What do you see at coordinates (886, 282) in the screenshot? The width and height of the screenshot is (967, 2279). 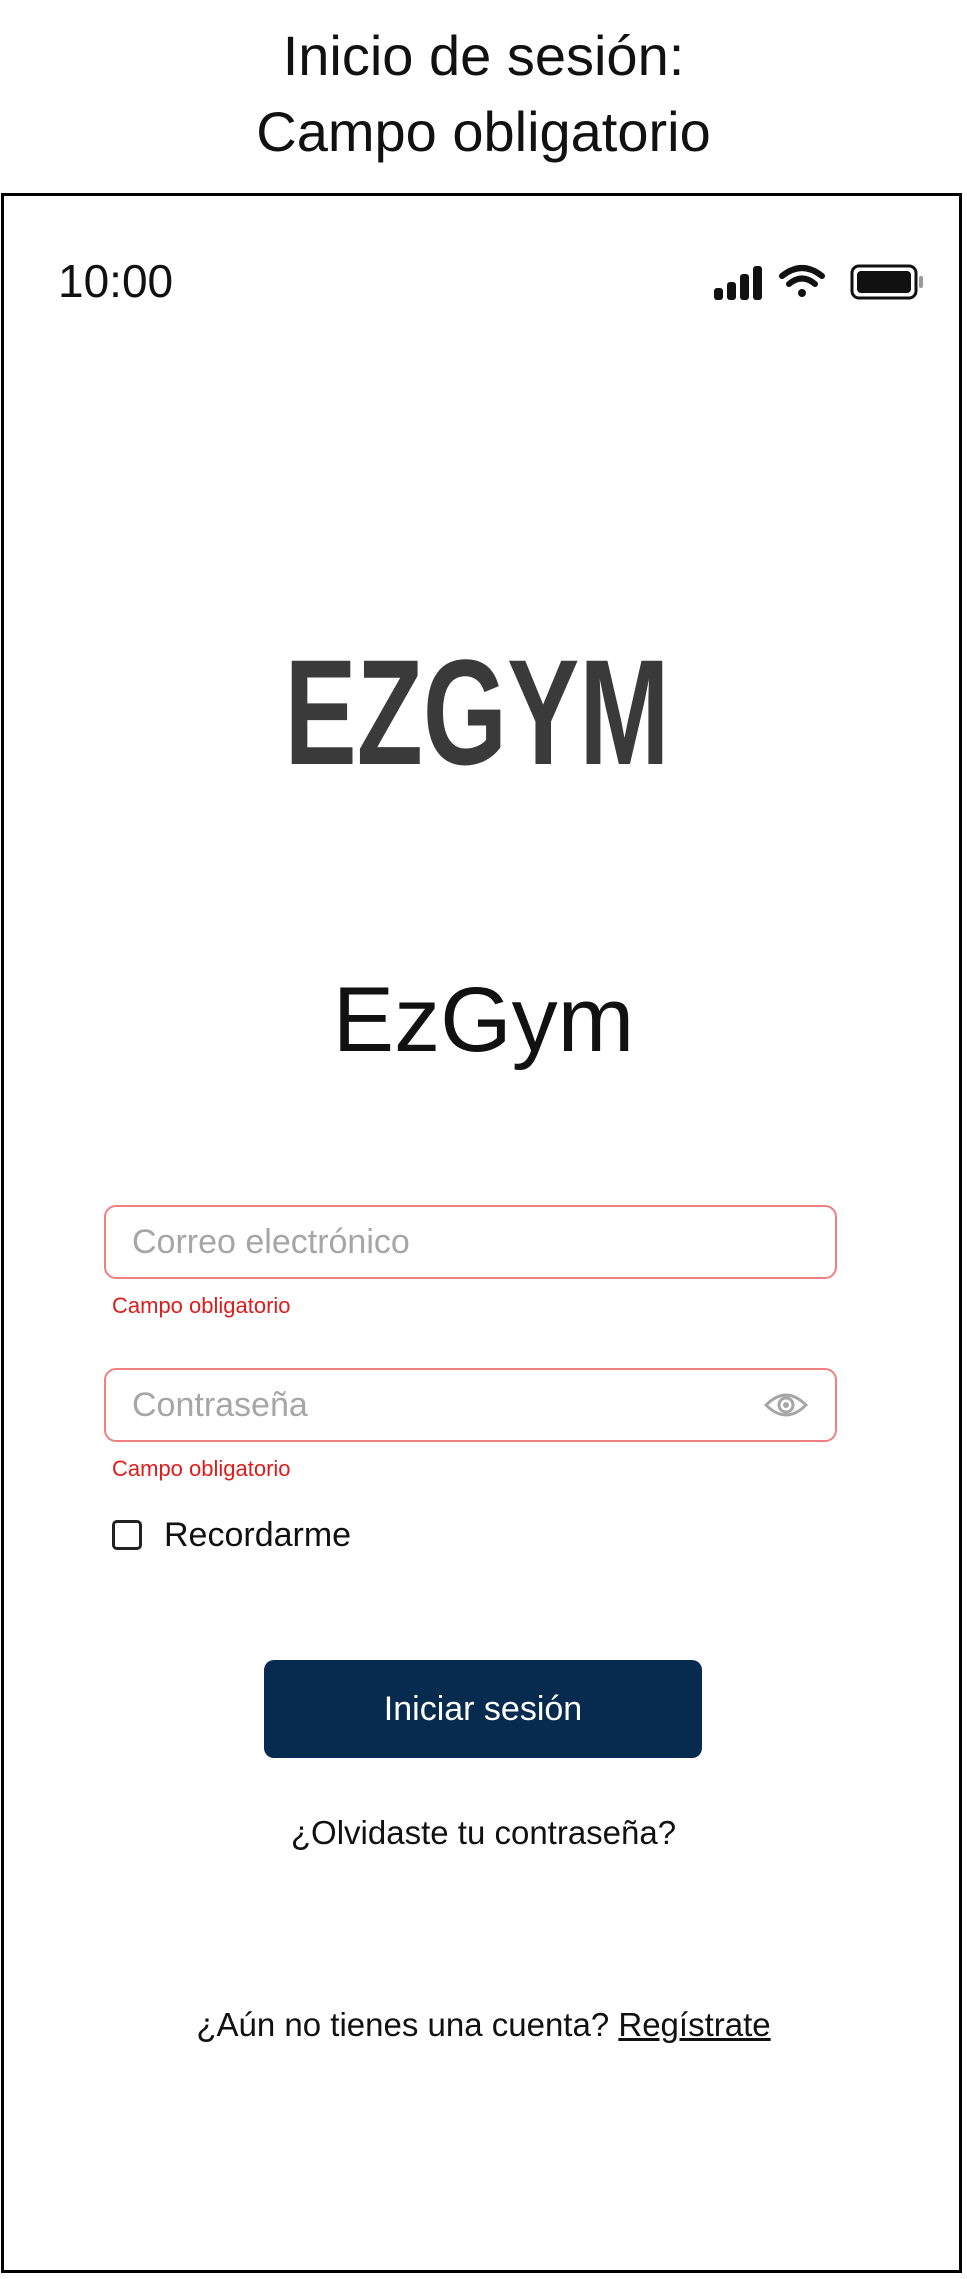 I see `battery-icon` at bounding box center [886, 282].